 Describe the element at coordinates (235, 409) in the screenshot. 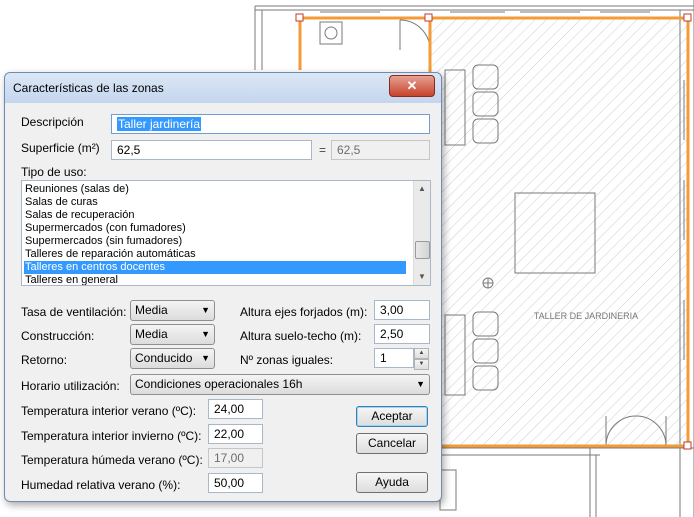

I see `temp-verano-input: 24,00` at that location.